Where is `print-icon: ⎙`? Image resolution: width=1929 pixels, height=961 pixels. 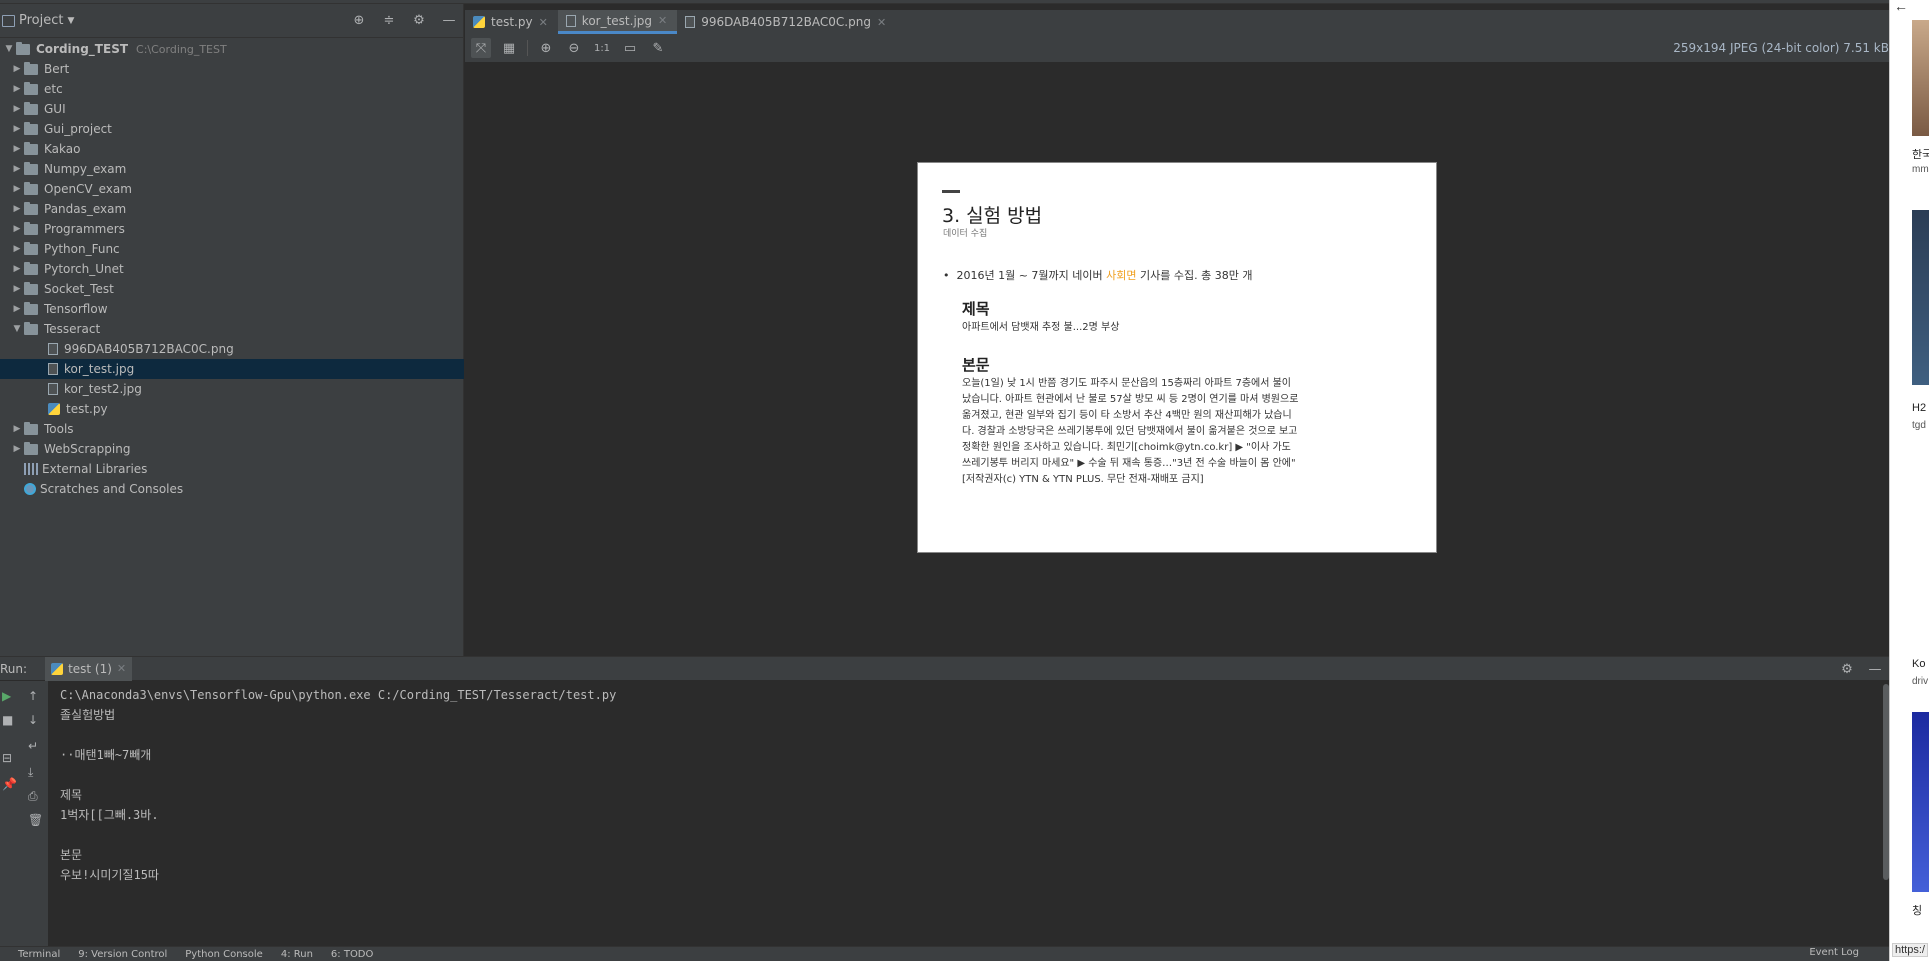
print-icon: ⎙ is located at coordinates (33, 796).